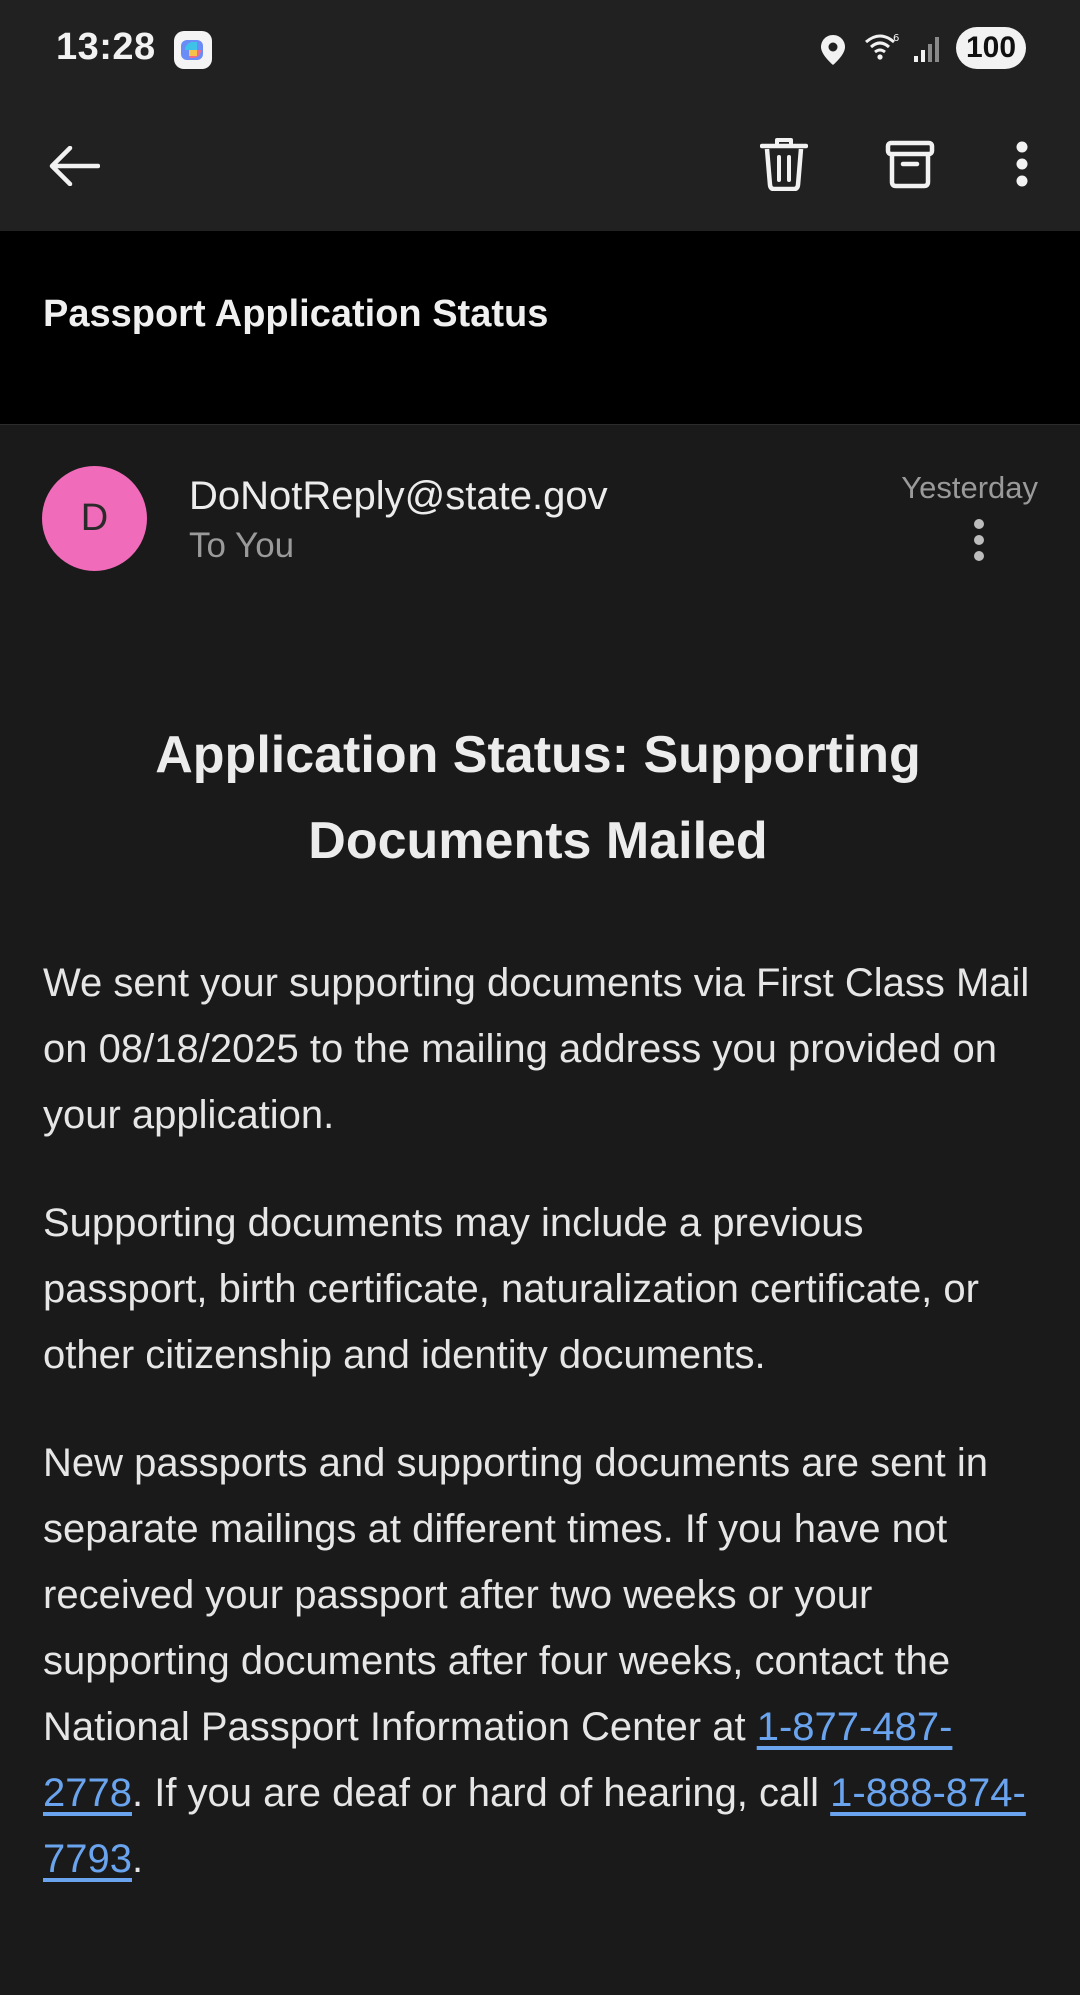 The height and width of the screenshot is (1995, 1080). Describe the element at coordinates (94, 518) in the screenshot. I see `avatar: D` at that location.